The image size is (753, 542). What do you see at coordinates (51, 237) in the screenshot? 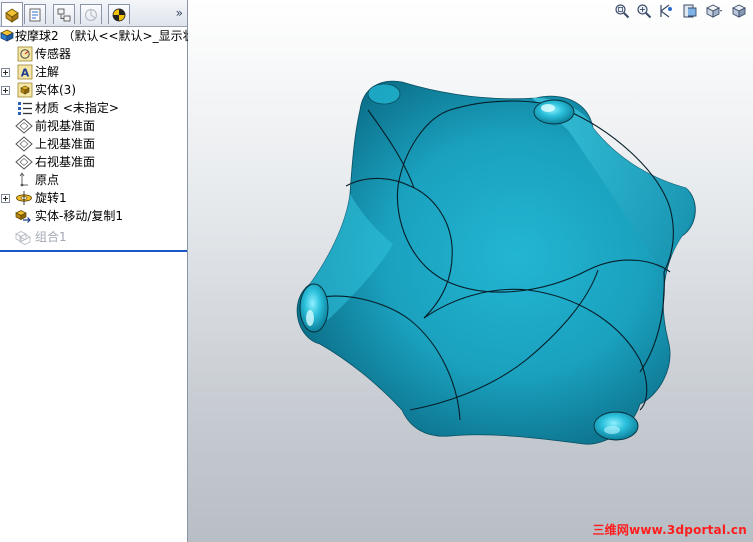
I see `tree-item-label: 组合1` at bounding box center [51, 237].